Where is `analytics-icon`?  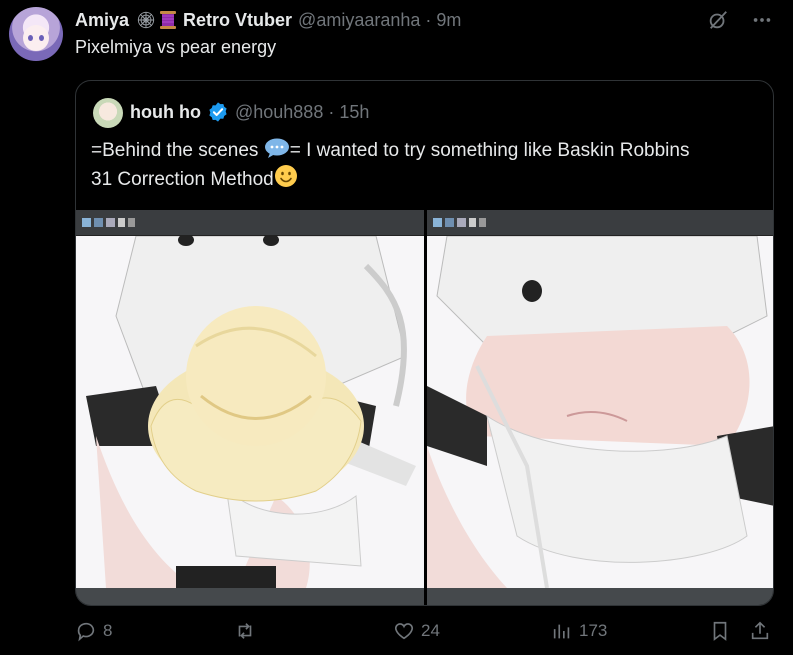 analytics-icon is located at coordinates (561, 631).